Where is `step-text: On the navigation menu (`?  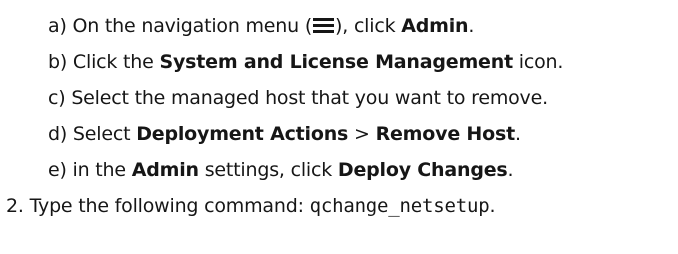 step-text: On the navigation menu ( is located at coordinates (192, 26).